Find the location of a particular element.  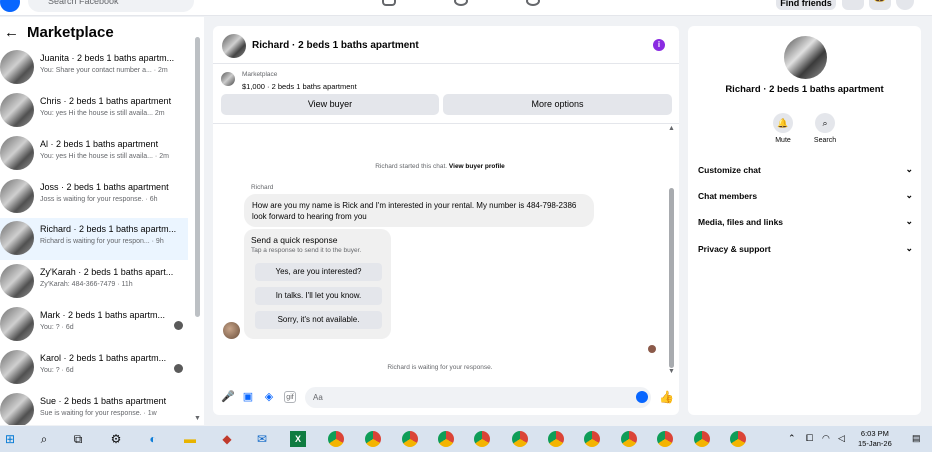

quick-response-title: Send a quick response is located at coordinates (294, 240).